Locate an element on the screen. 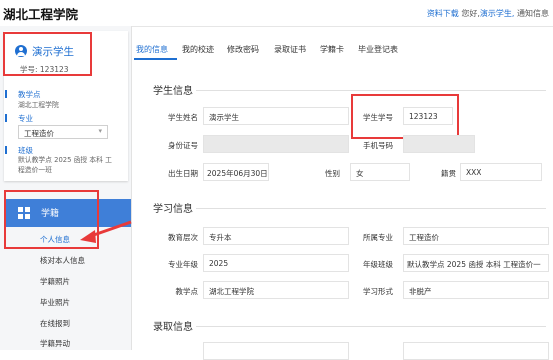  name-value: 演示学生 is located at coordinates (224, 117).